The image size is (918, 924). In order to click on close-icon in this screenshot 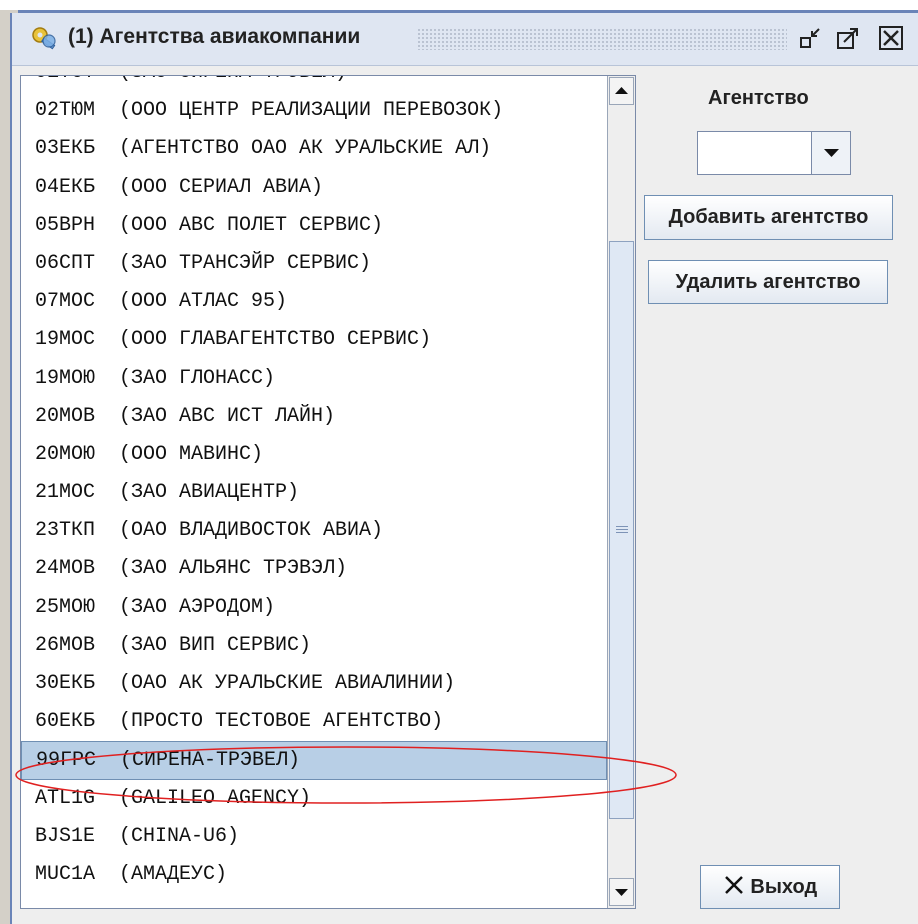, I will do `click(891, 38)`.